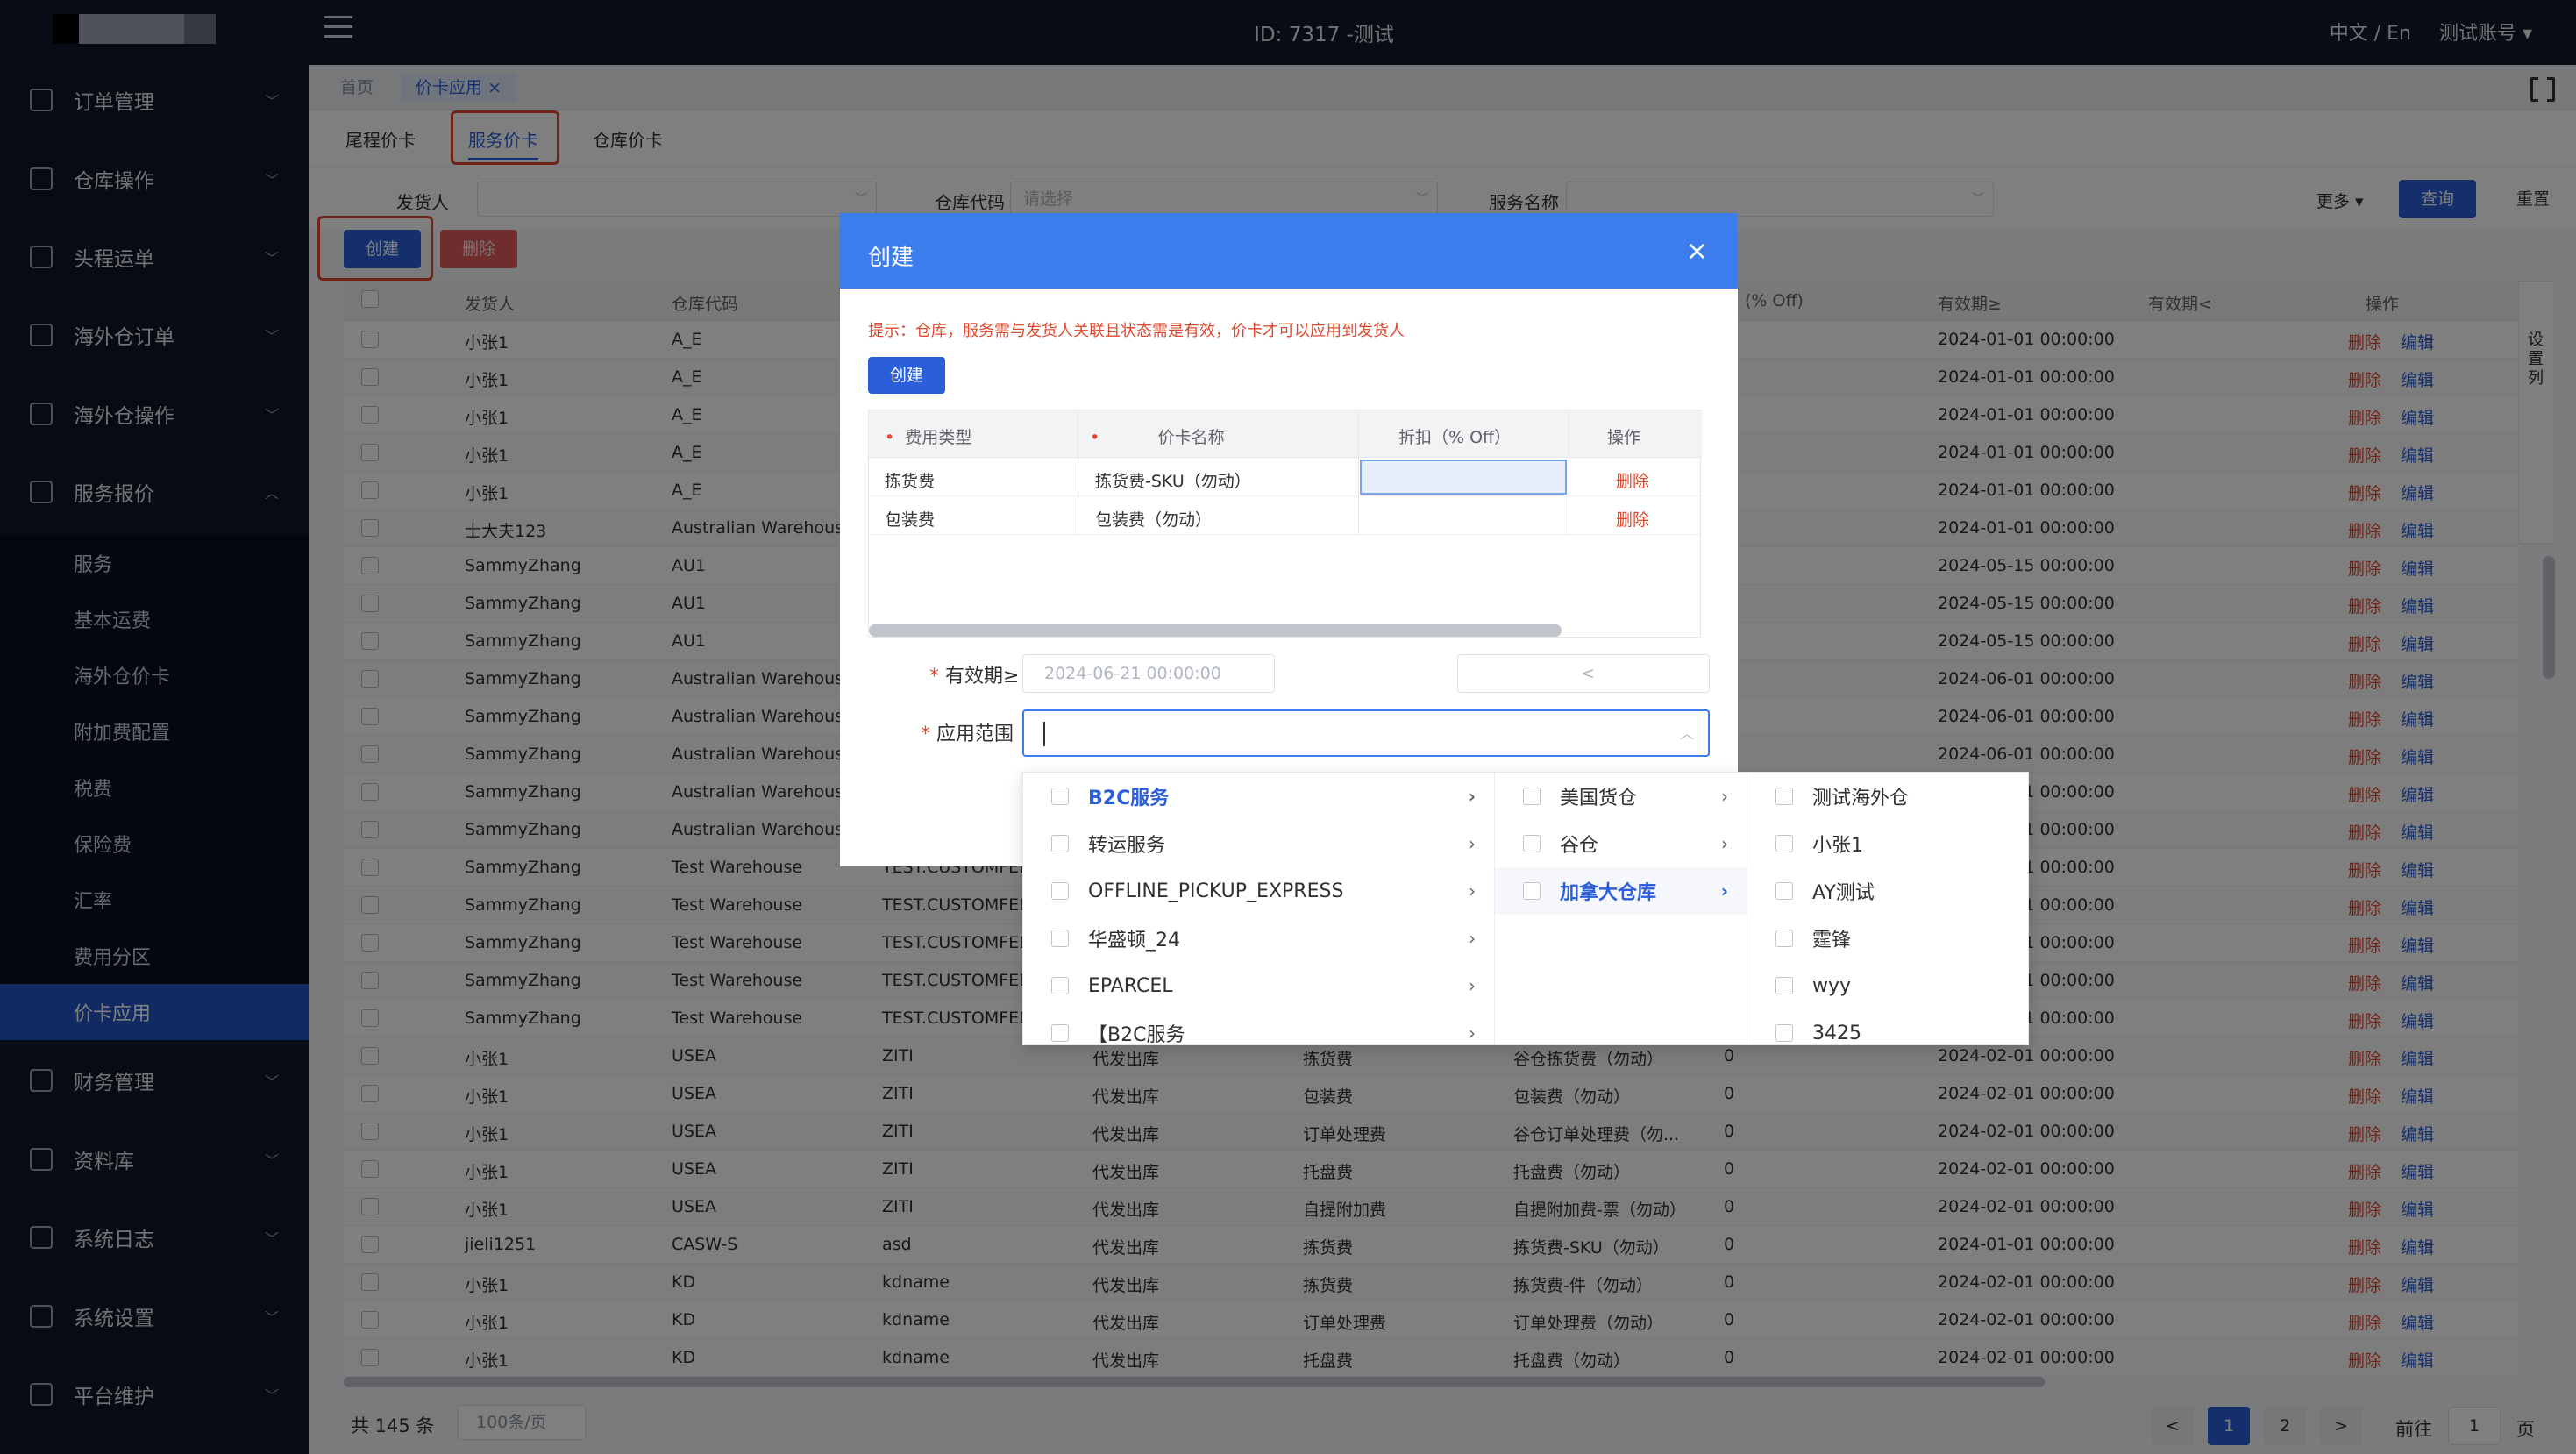  I want to click on cascader-option: wyy, so click(1887, 986).